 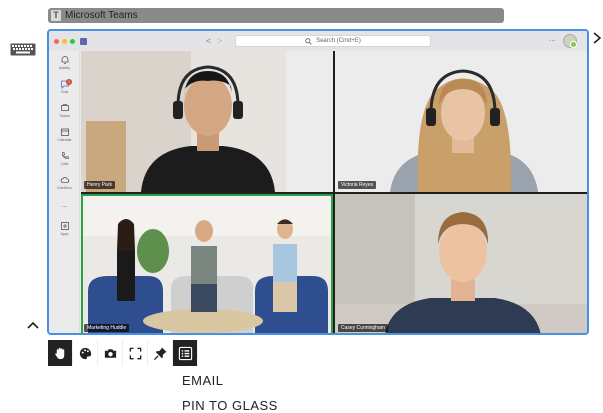 What do you see at coordinates (64, 41) in the screenshot?
I see `minimize-dot` at bounding box center [64, 41].